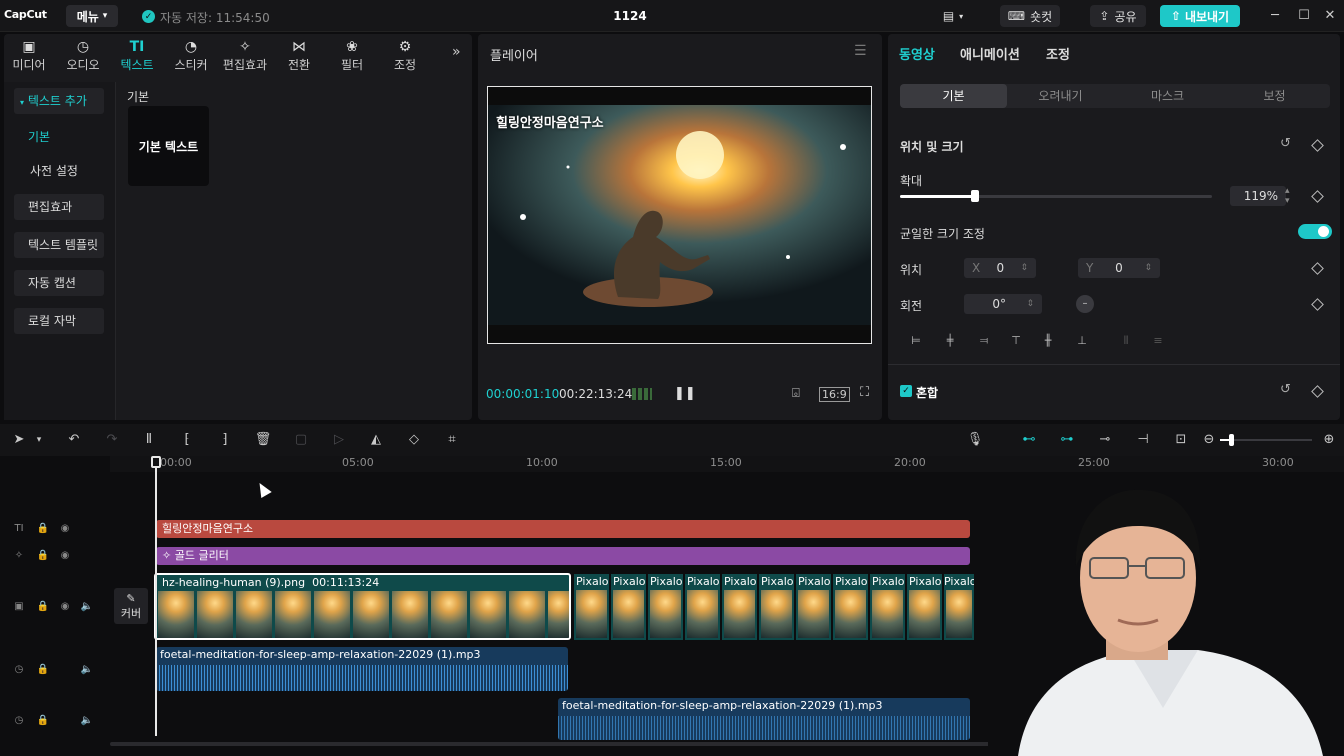  What do you see at coordinates (59, 245) in the screenshot?
I see `sidebar-item-templates: 텍스트 템플릿` at bounding box center [59, 245].